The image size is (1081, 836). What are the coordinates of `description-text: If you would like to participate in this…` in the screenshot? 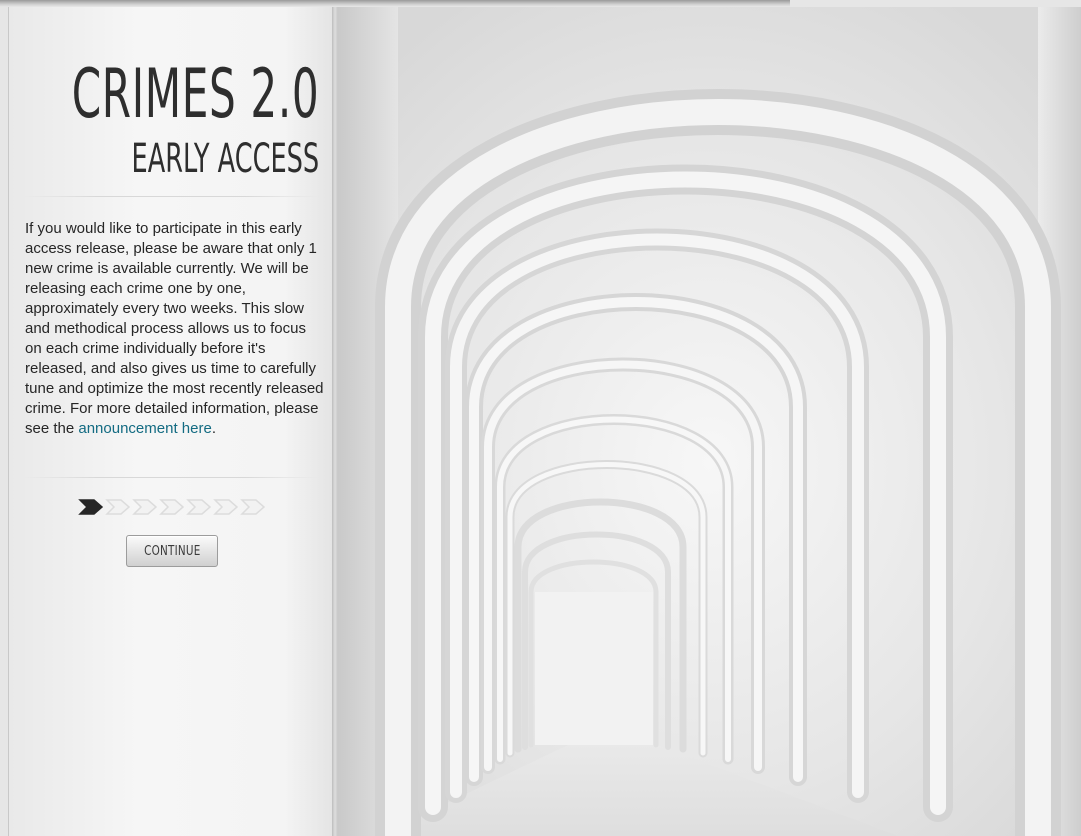 It's located at (175, 329).